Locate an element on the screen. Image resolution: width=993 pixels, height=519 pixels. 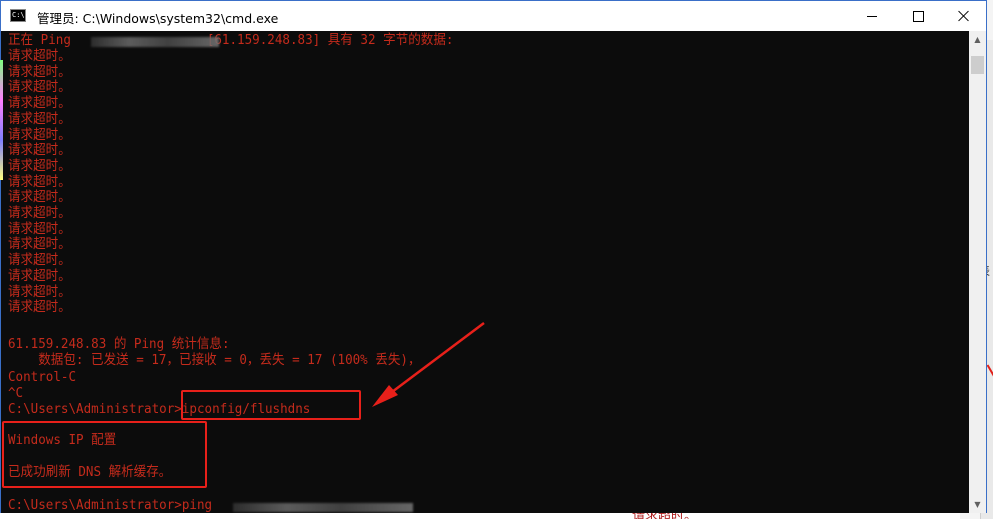
scroll-down-arrow-icon: ▼ is located at coordinates (977, 504).